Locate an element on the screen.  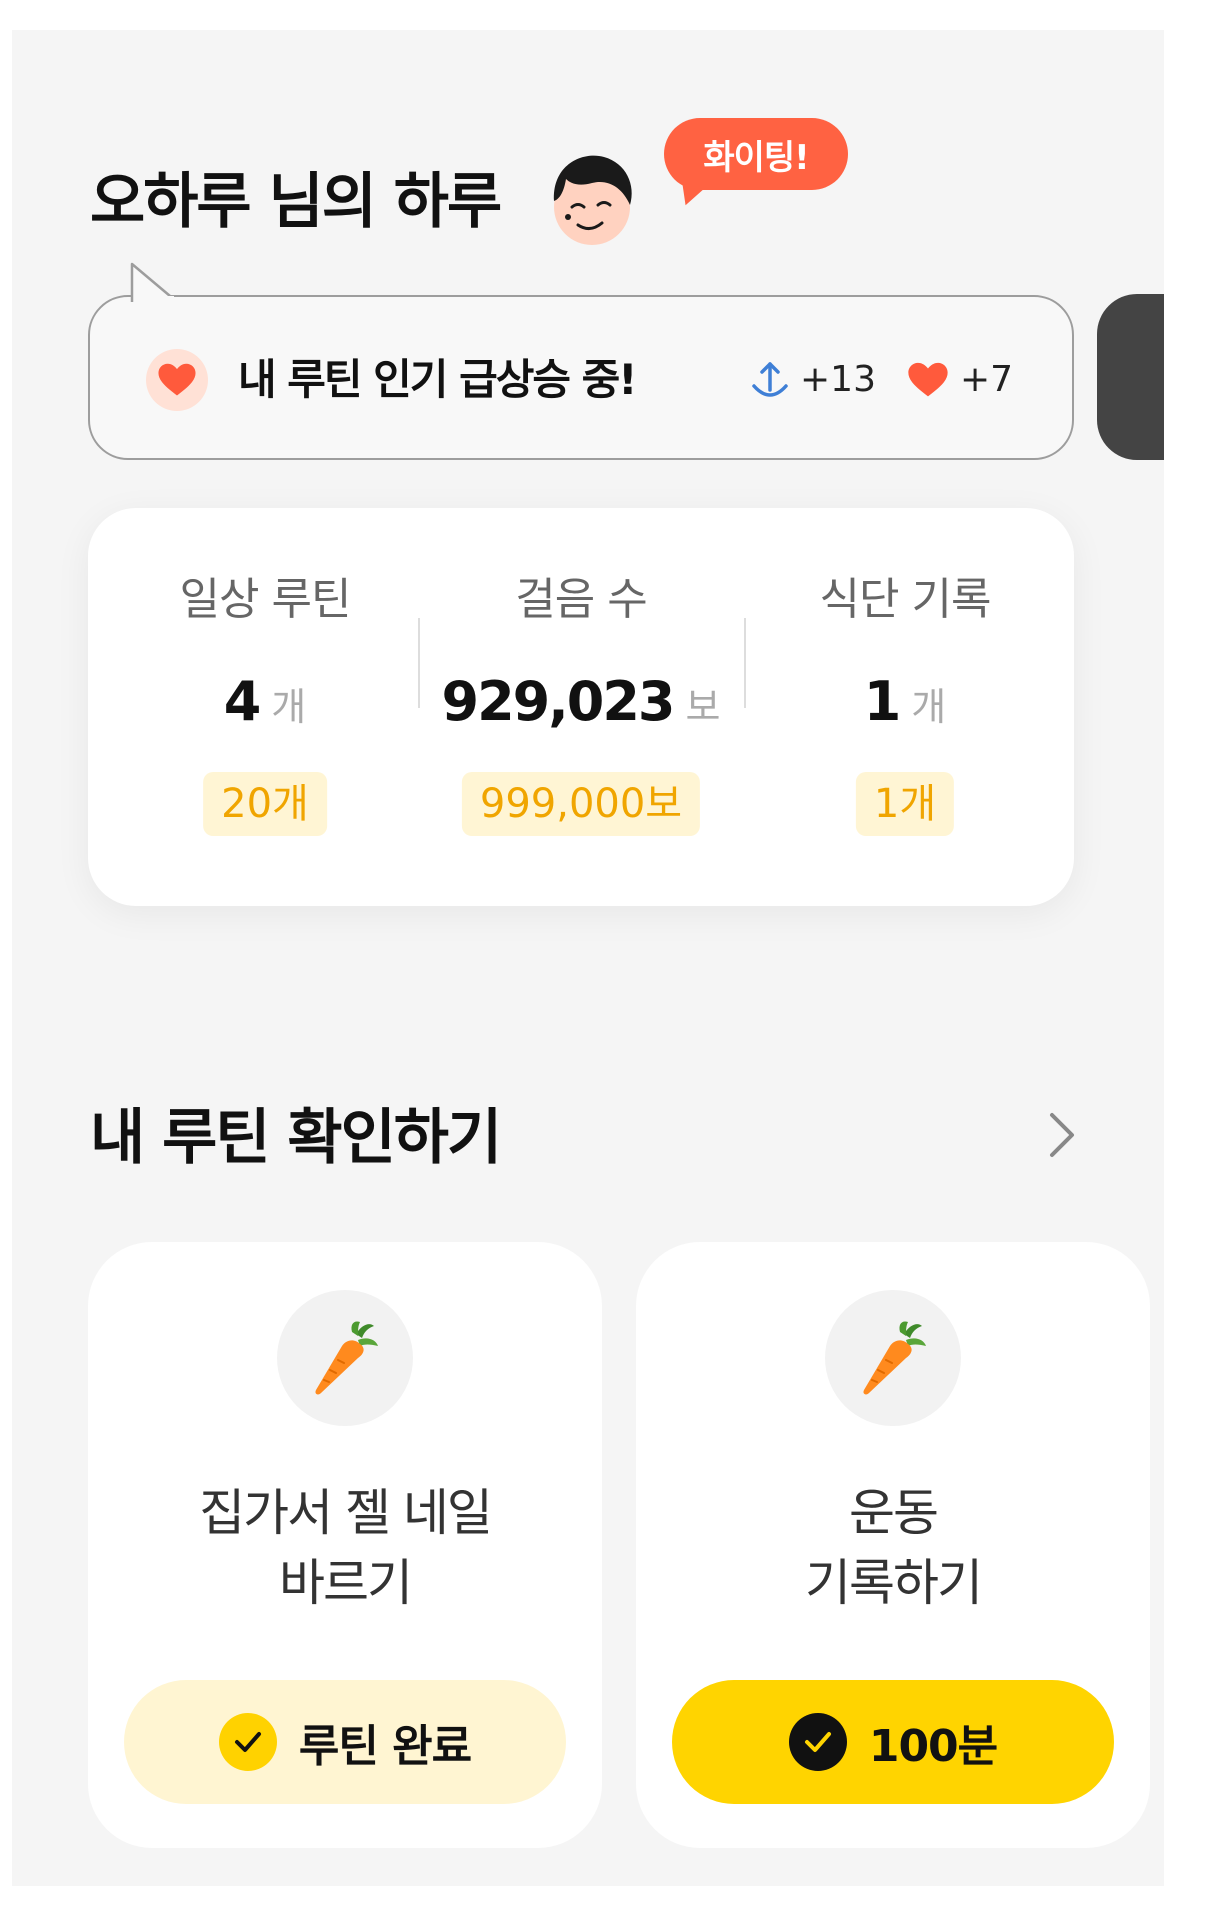
trend-message: 내 루틴 인기 급상승 중! is located at coordinates (437, 379).